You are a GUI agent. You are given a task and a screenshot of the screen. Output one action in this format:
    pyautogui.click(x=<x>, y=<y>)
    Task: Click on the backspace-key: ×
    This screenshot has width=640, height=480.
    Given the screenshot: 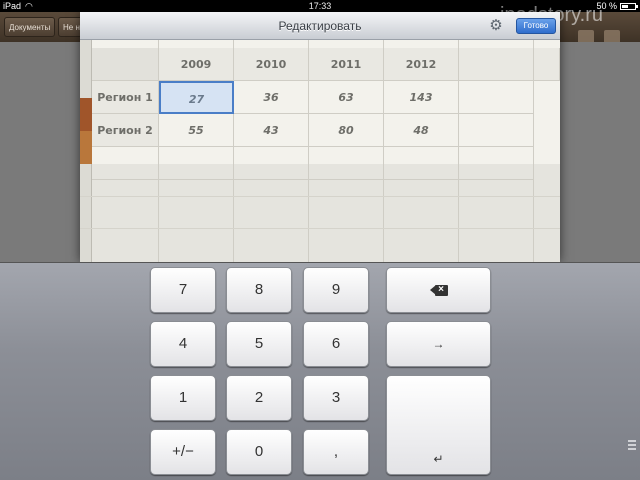 What is the action you would take?
    pyautogui.click(x=438, y=290)
    